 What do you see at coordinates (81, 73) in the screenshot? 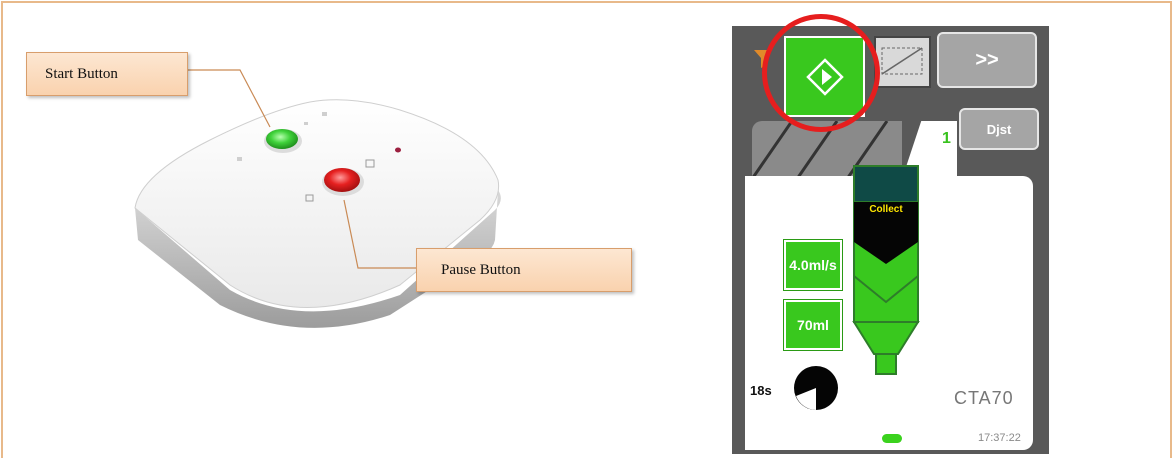
I see `start-callout-label: Start Button` at bounding box center [81, 73].